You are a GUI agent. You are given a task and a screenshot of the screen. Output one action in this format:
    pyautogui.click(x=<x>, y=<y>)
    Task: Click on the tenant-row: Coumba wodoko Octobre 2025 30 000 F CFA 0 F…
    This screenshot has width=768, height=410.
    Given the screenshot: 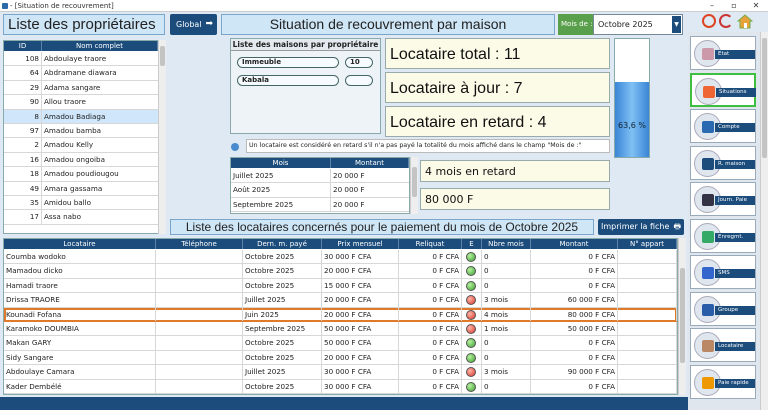 What is the action you would take?
    pyautogui.click(x=340, y=257)
    